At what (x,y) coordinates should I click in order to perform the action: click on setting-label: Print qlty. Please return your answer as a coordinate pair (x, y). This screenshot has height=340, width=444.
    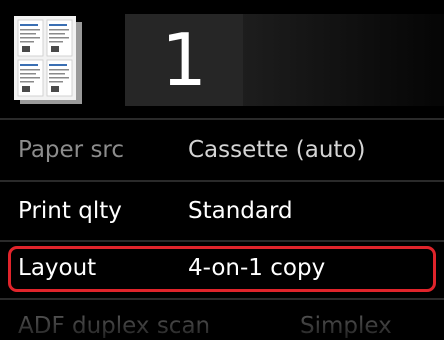
    Looking at the image, I should click on (70, 211).